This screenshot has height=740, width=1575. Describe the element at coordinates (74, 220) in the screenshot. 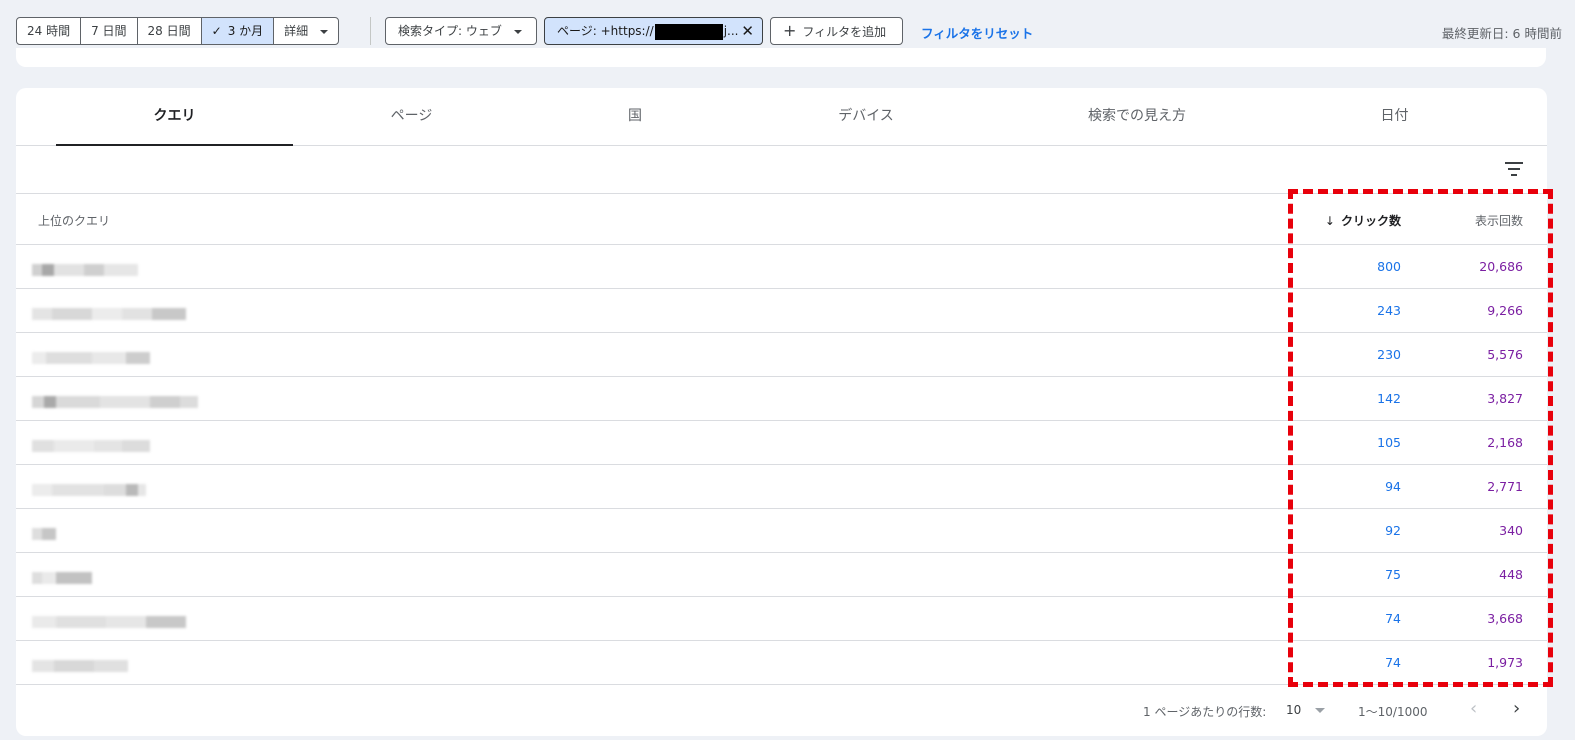

I see `column-header-query: 上位のクエリ` at that location.